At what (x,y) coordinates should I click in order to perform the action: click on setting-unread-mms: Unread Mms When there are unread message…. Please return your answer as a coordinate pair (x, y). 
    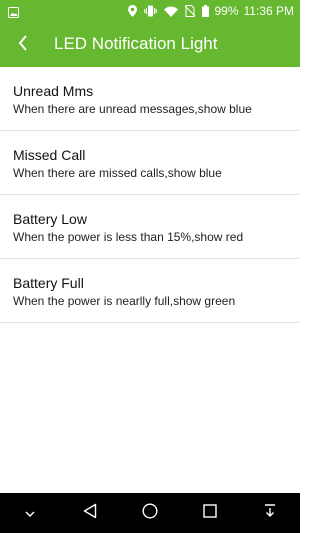
    Looking at the image, I should click on (150, 99).